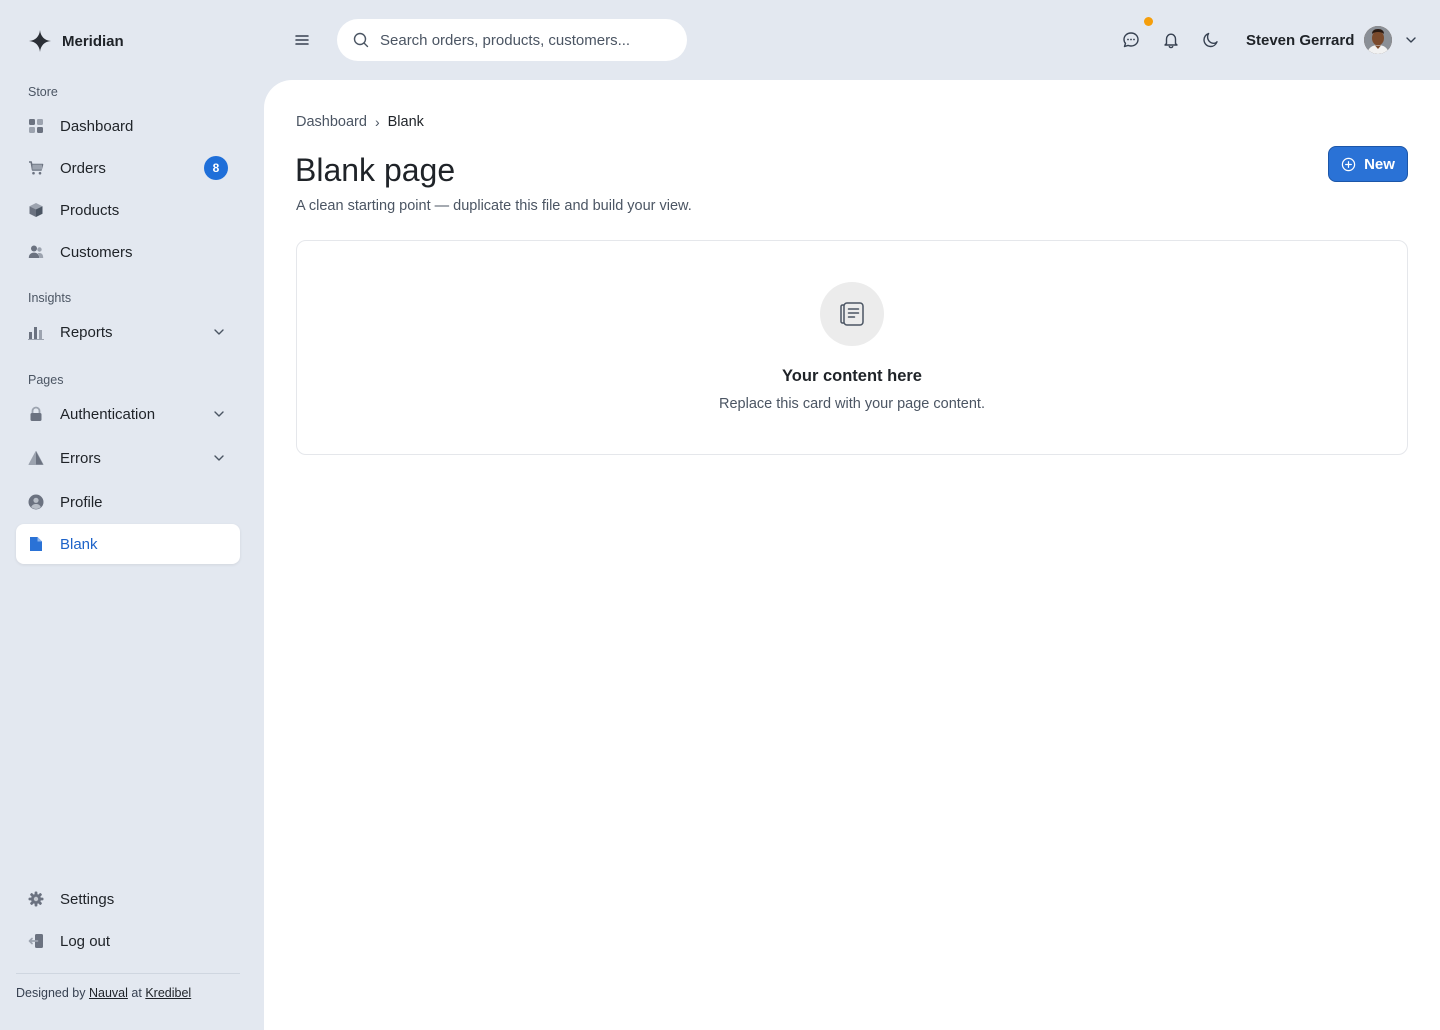 This screenshot has width=1440, height=1030. I want to click on footer-middle: at, so click(136, 993).